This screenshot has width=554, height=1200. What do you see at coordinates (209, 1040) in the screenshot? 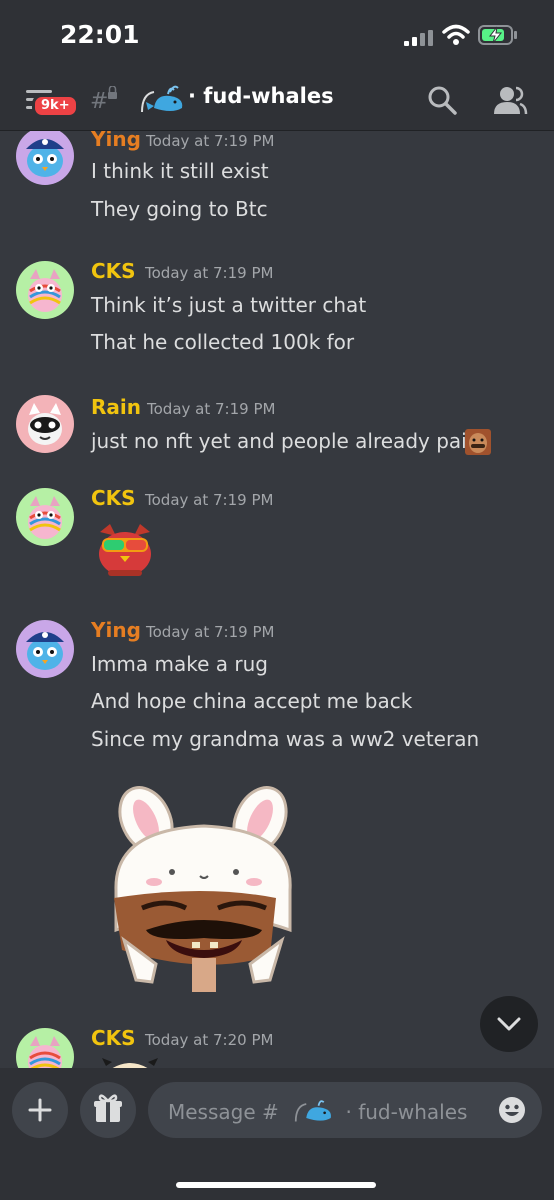
I see `timestamp: Today at 7:20 PM` at bounding box center [209, 1040].